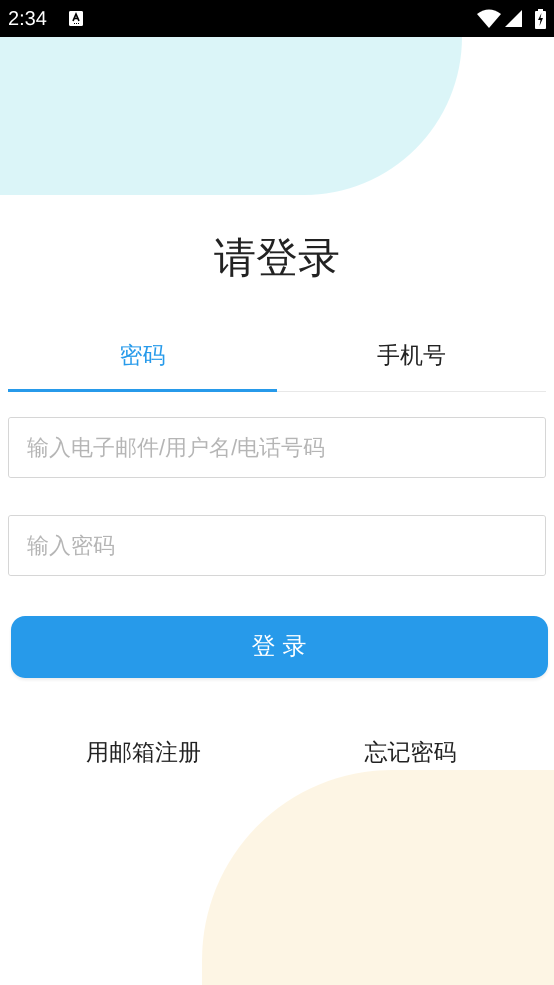 This screenshot has width=554, height=985. I want to click on wifi-icon, so click(489, 18).